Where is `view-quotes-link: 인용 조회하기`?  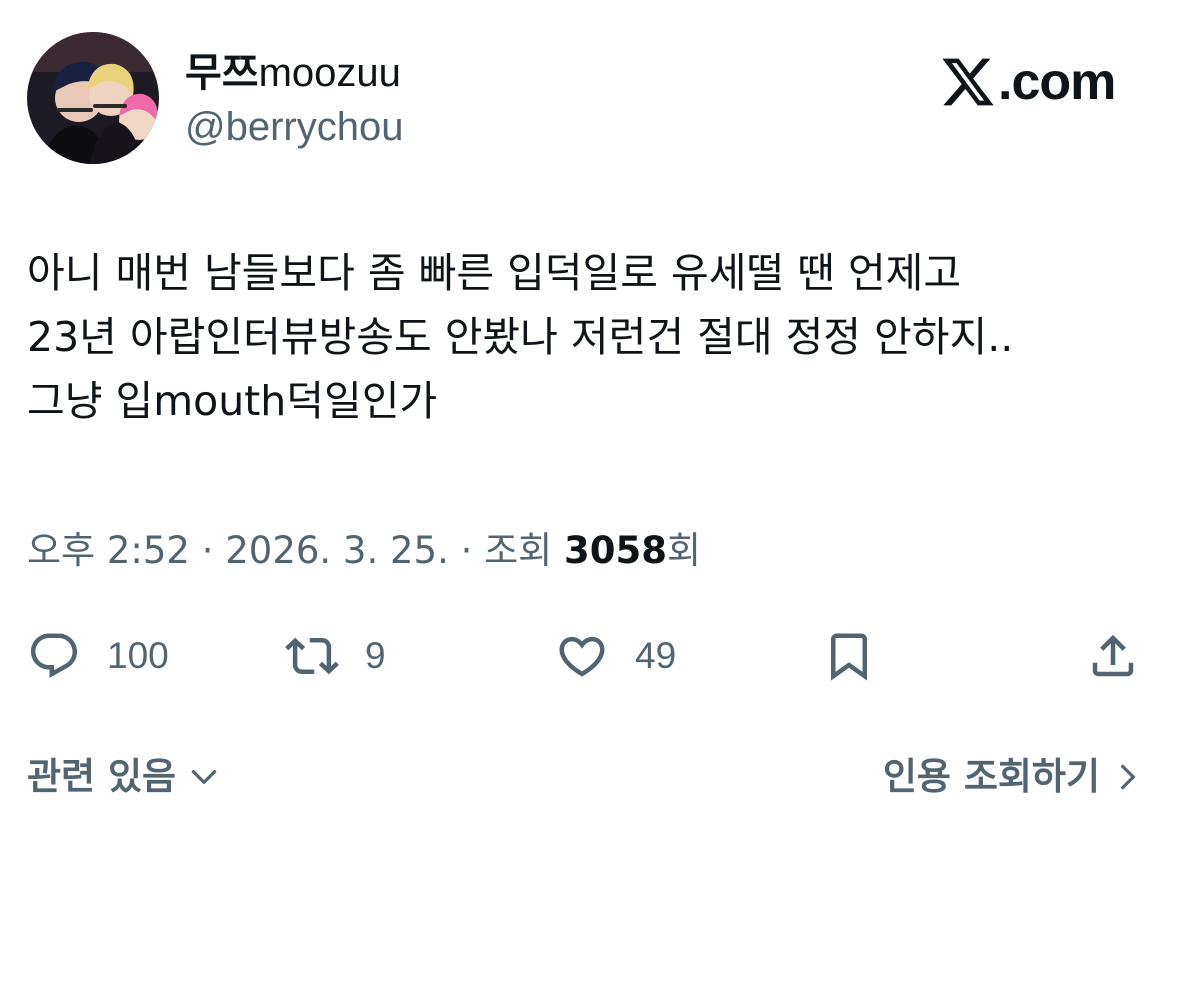
view-quotes-link: 인용 조회하기 is located at coordinates (1013, 777).